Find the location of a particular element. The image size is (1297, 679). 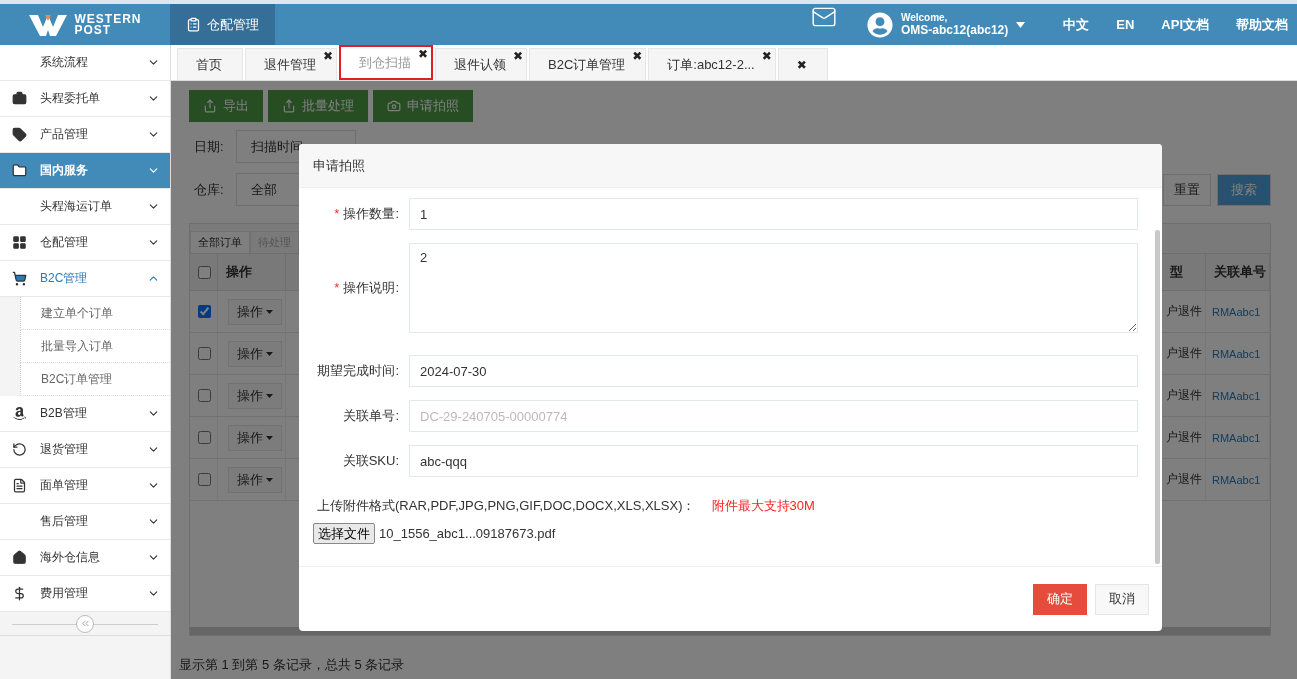

page-tab: 首页 is located at coordinates (210, 64).